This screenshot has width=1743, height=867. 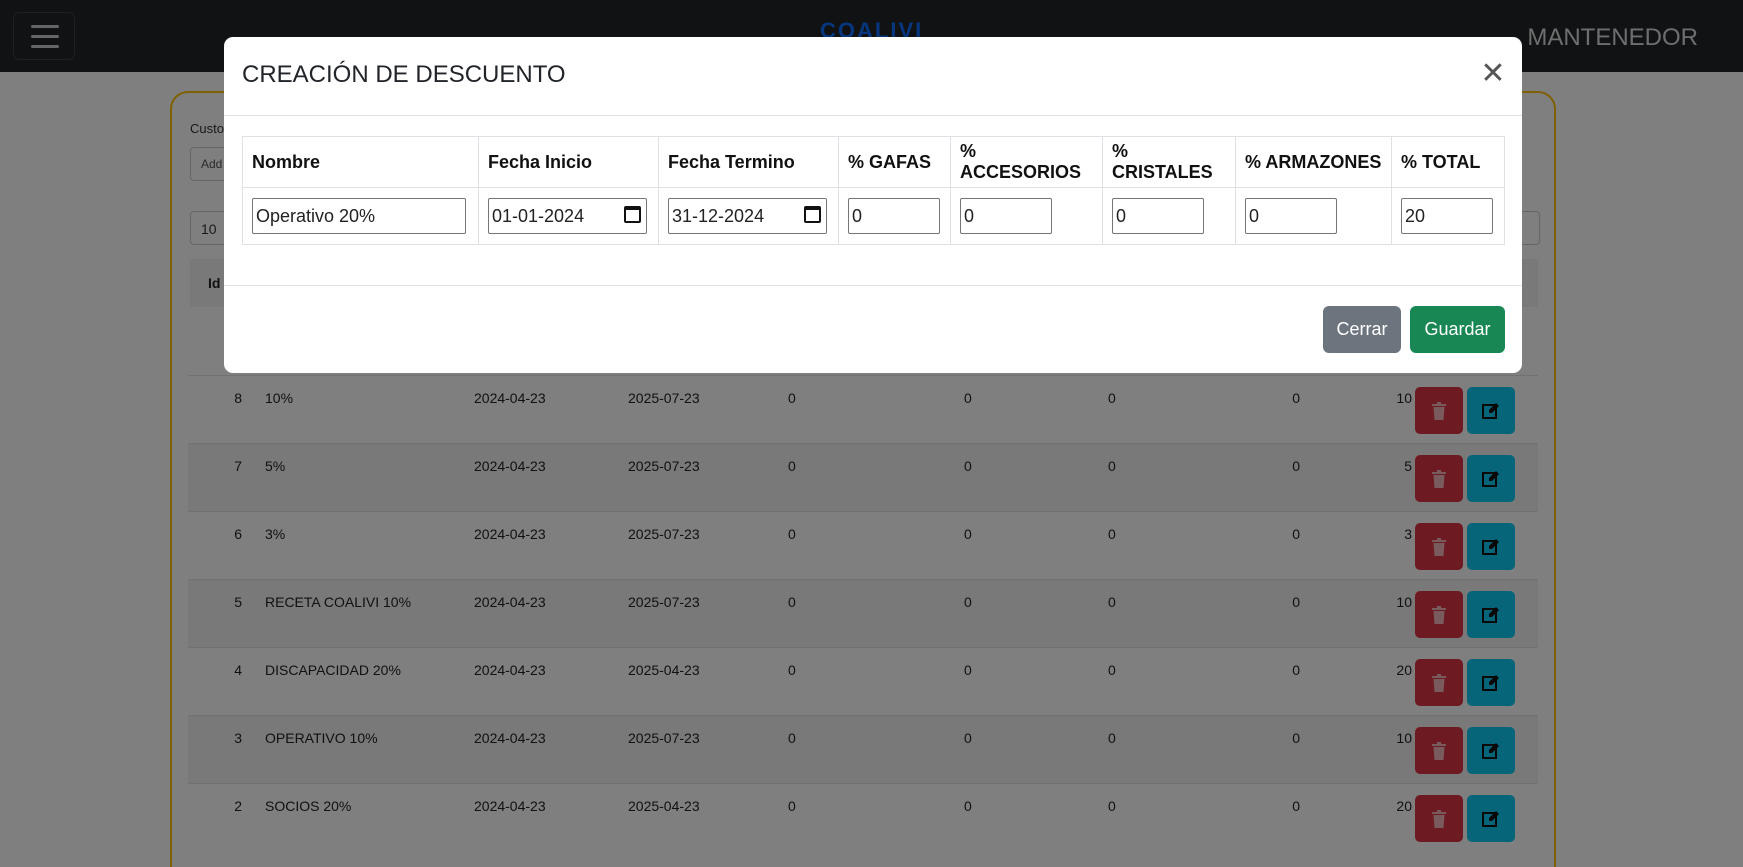 I want to click on modal-header: CREACIÓN DE DESCUENTO ✕, so click(x=873, y=76).